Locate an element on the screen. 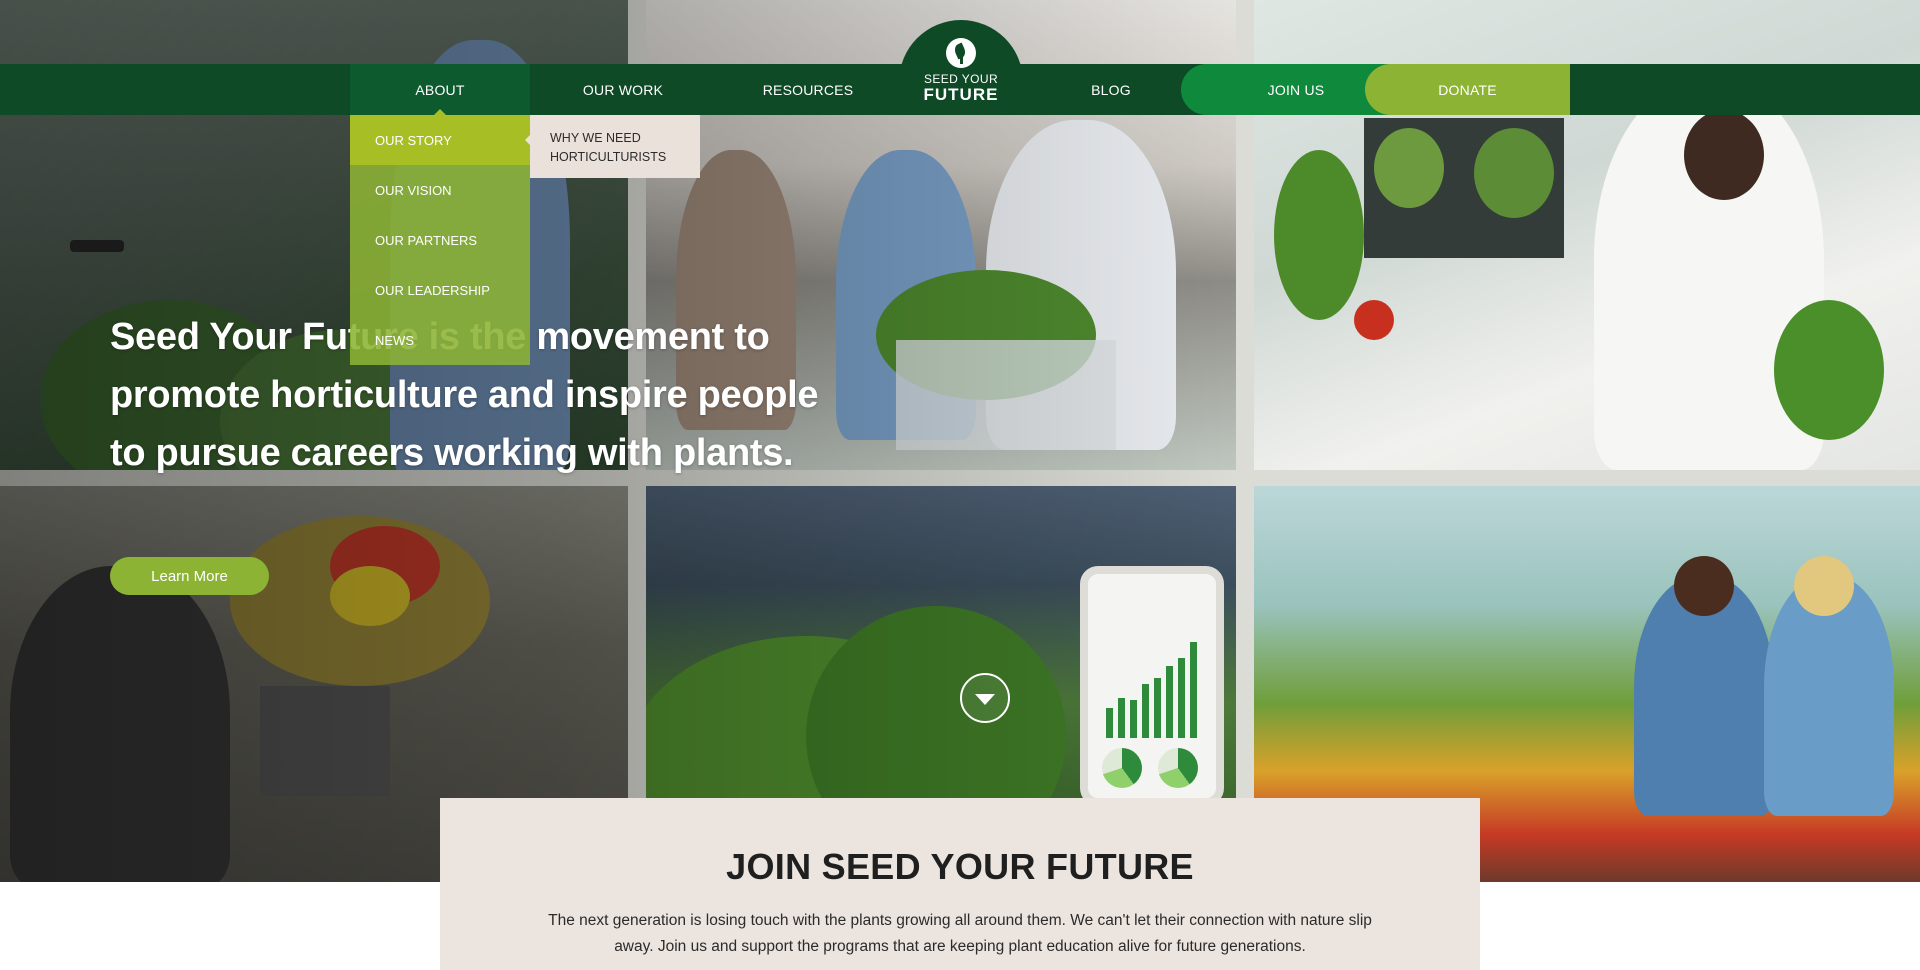  nav-resources: RESOURCES is located at coordinates (808, 89).